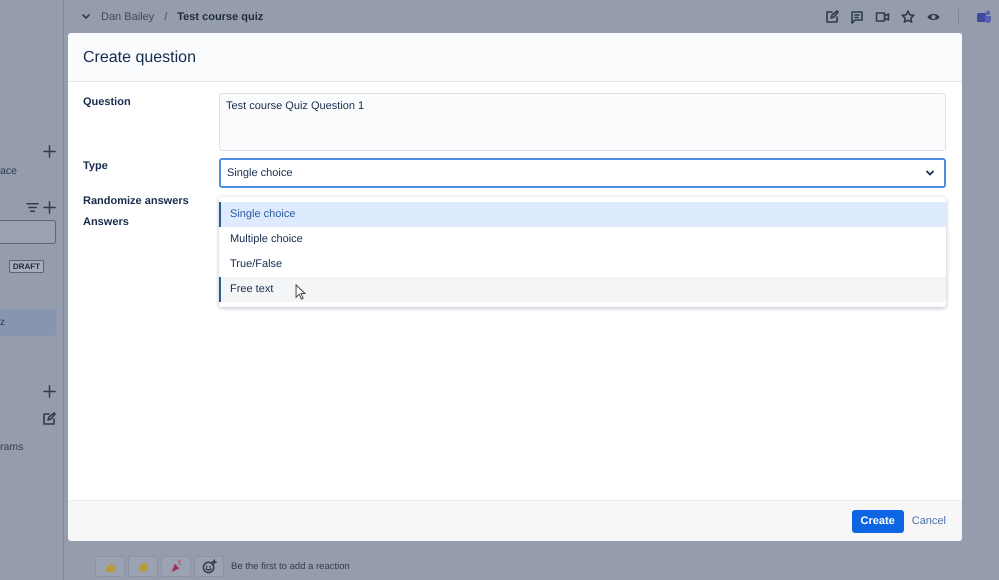 This screenshot has width=999, height=580. Describe the element at coordinates (878, 521) in the screenshot. I see `create-button: Create` at that location.